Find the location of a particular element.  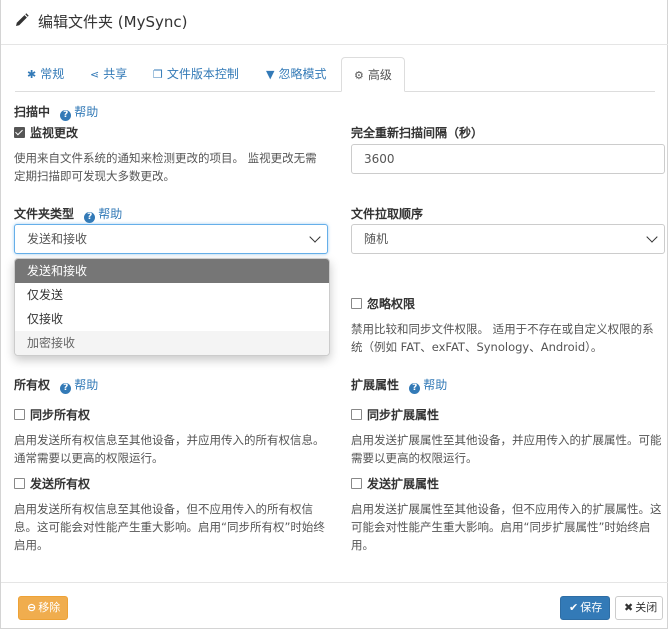

tab-general: ✱ 常规 is located at coordinates (45, 74).